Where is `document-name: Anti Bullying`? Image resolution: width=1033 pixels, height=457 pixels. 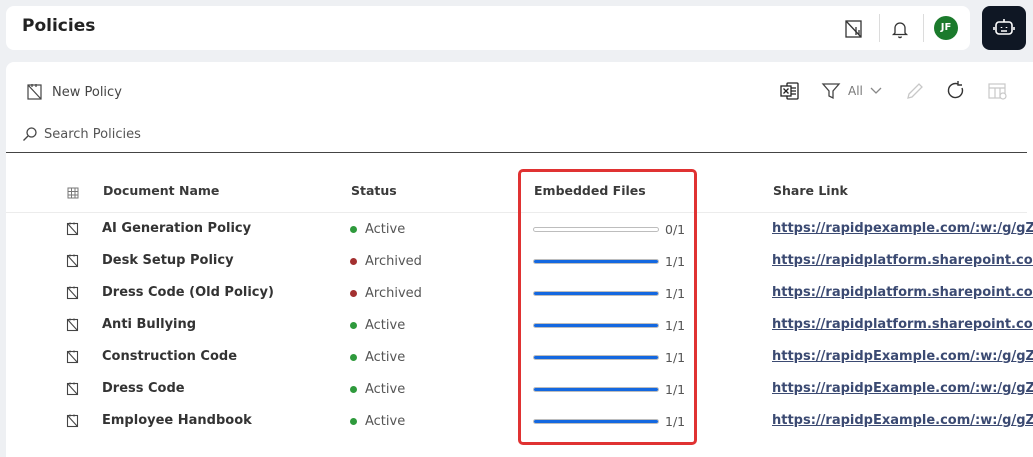
document-name: Anti Bullying is located at coordinates (149, 324).